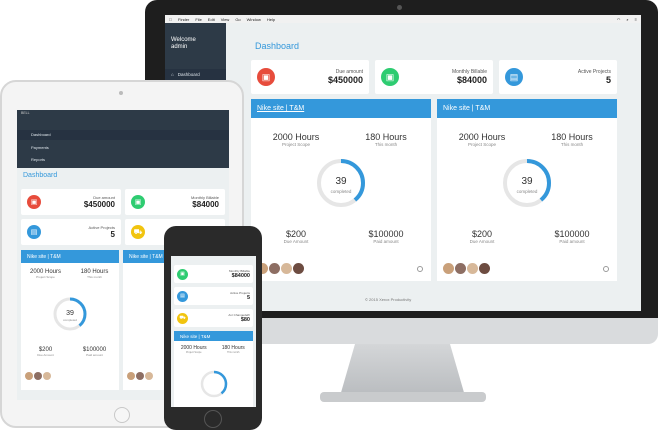 This screenshot has height=438, width=660. Describe the element at coordinates (254, 19) in the screenshot. I see `menu-window: Window` at that location.